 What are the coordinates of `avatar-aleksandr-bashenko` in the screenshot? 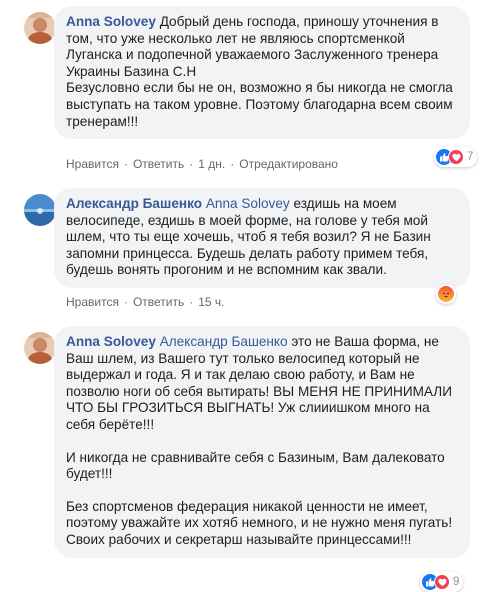 It's located at (40, 210).